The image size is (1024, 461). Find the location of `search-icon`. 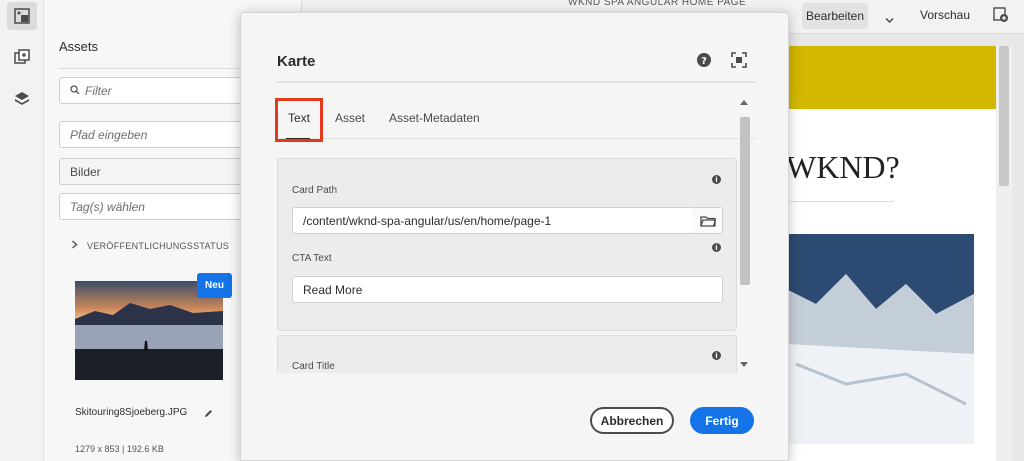

search-icon is located at coordinates (75, 91).